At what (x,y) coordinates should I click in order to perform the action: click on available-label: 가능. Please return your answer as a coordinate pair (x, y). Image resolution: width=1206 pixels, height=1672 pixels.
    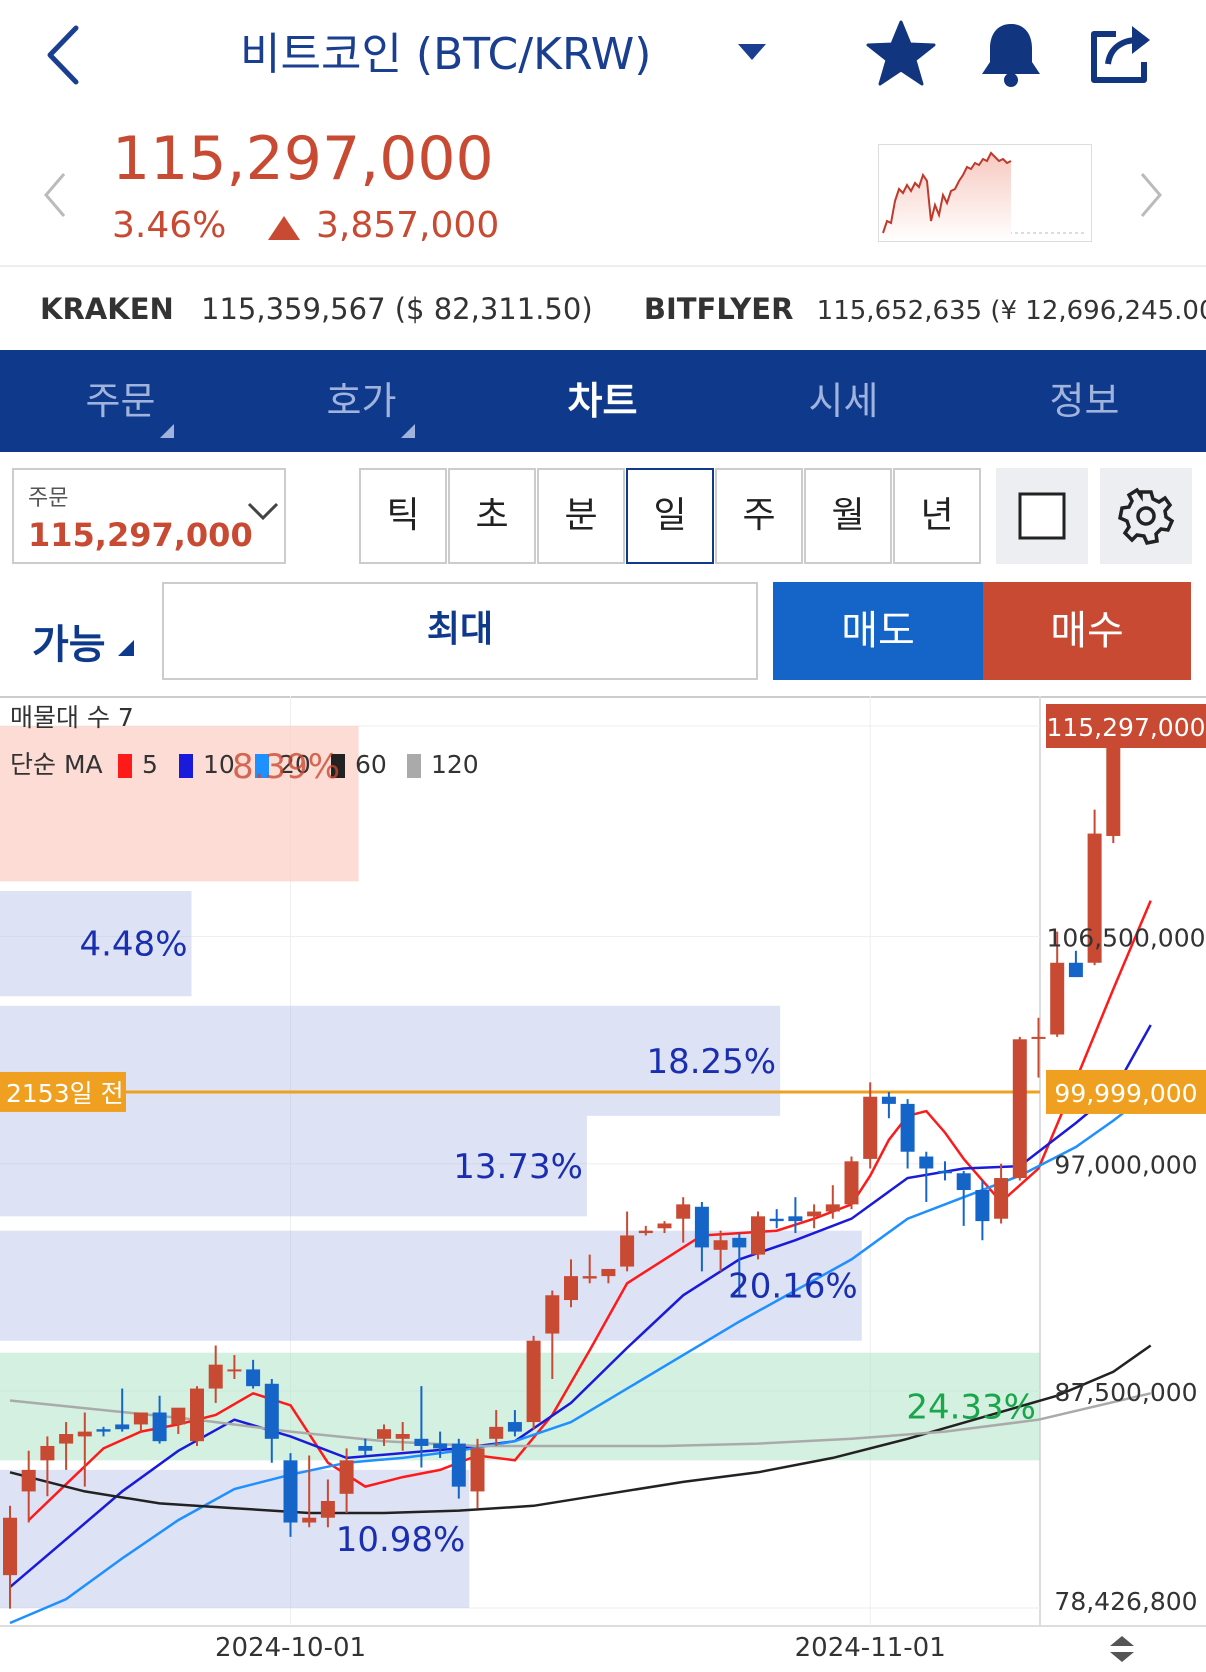
    Looking at the image, I should click on (69, 641).